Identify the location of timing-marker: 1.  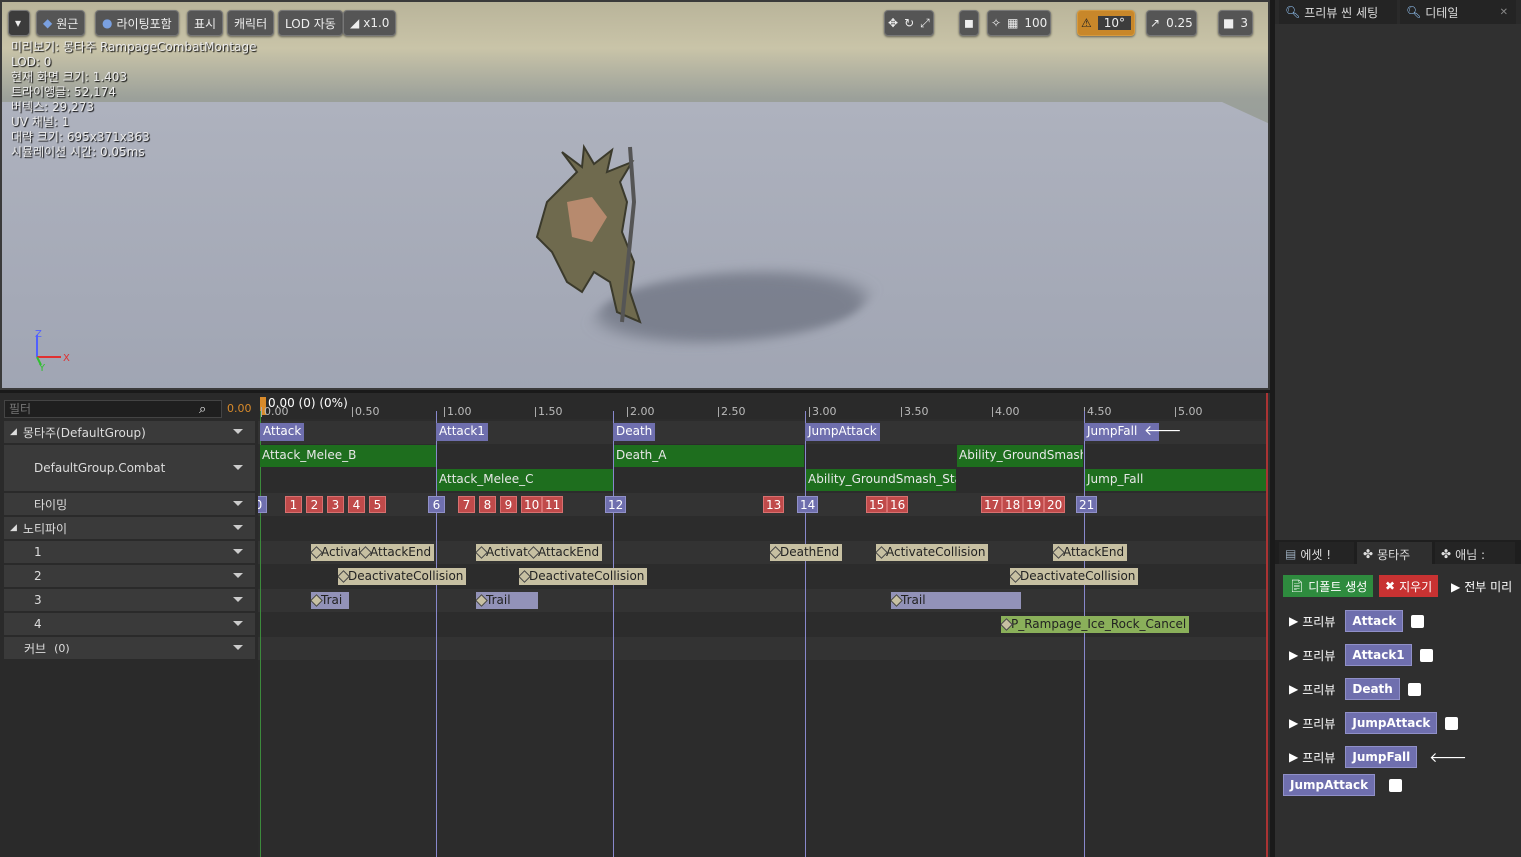
(293, 504).